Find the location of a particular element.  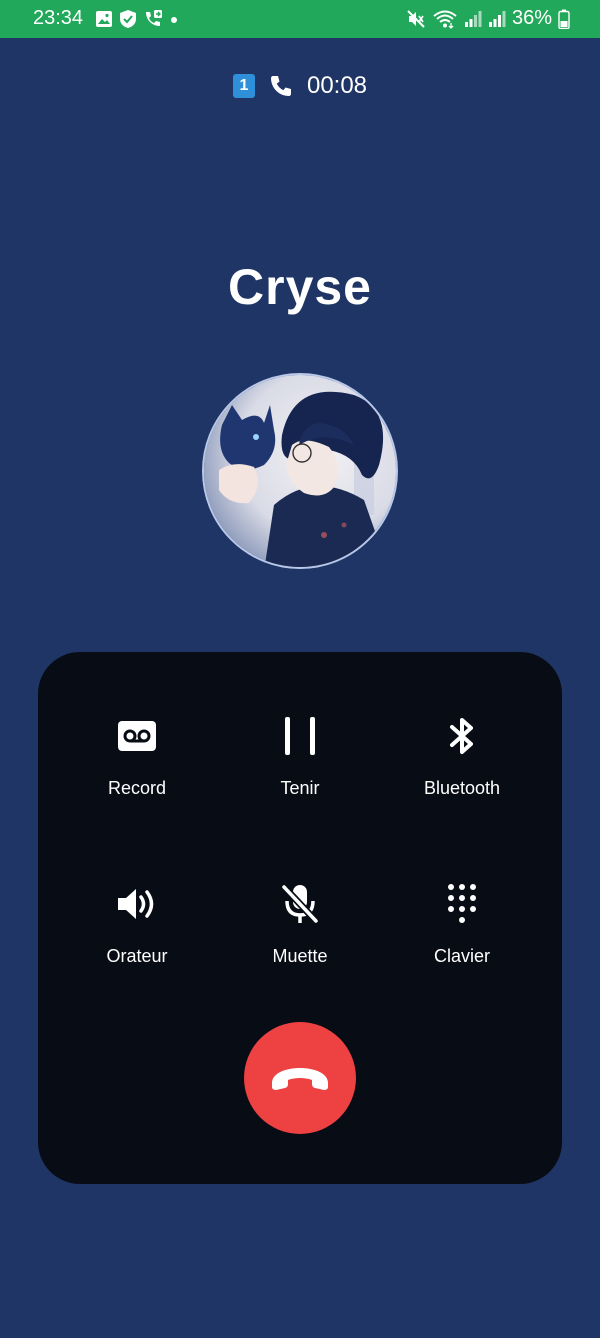

battery-icon is located at coordinates (564, 19).